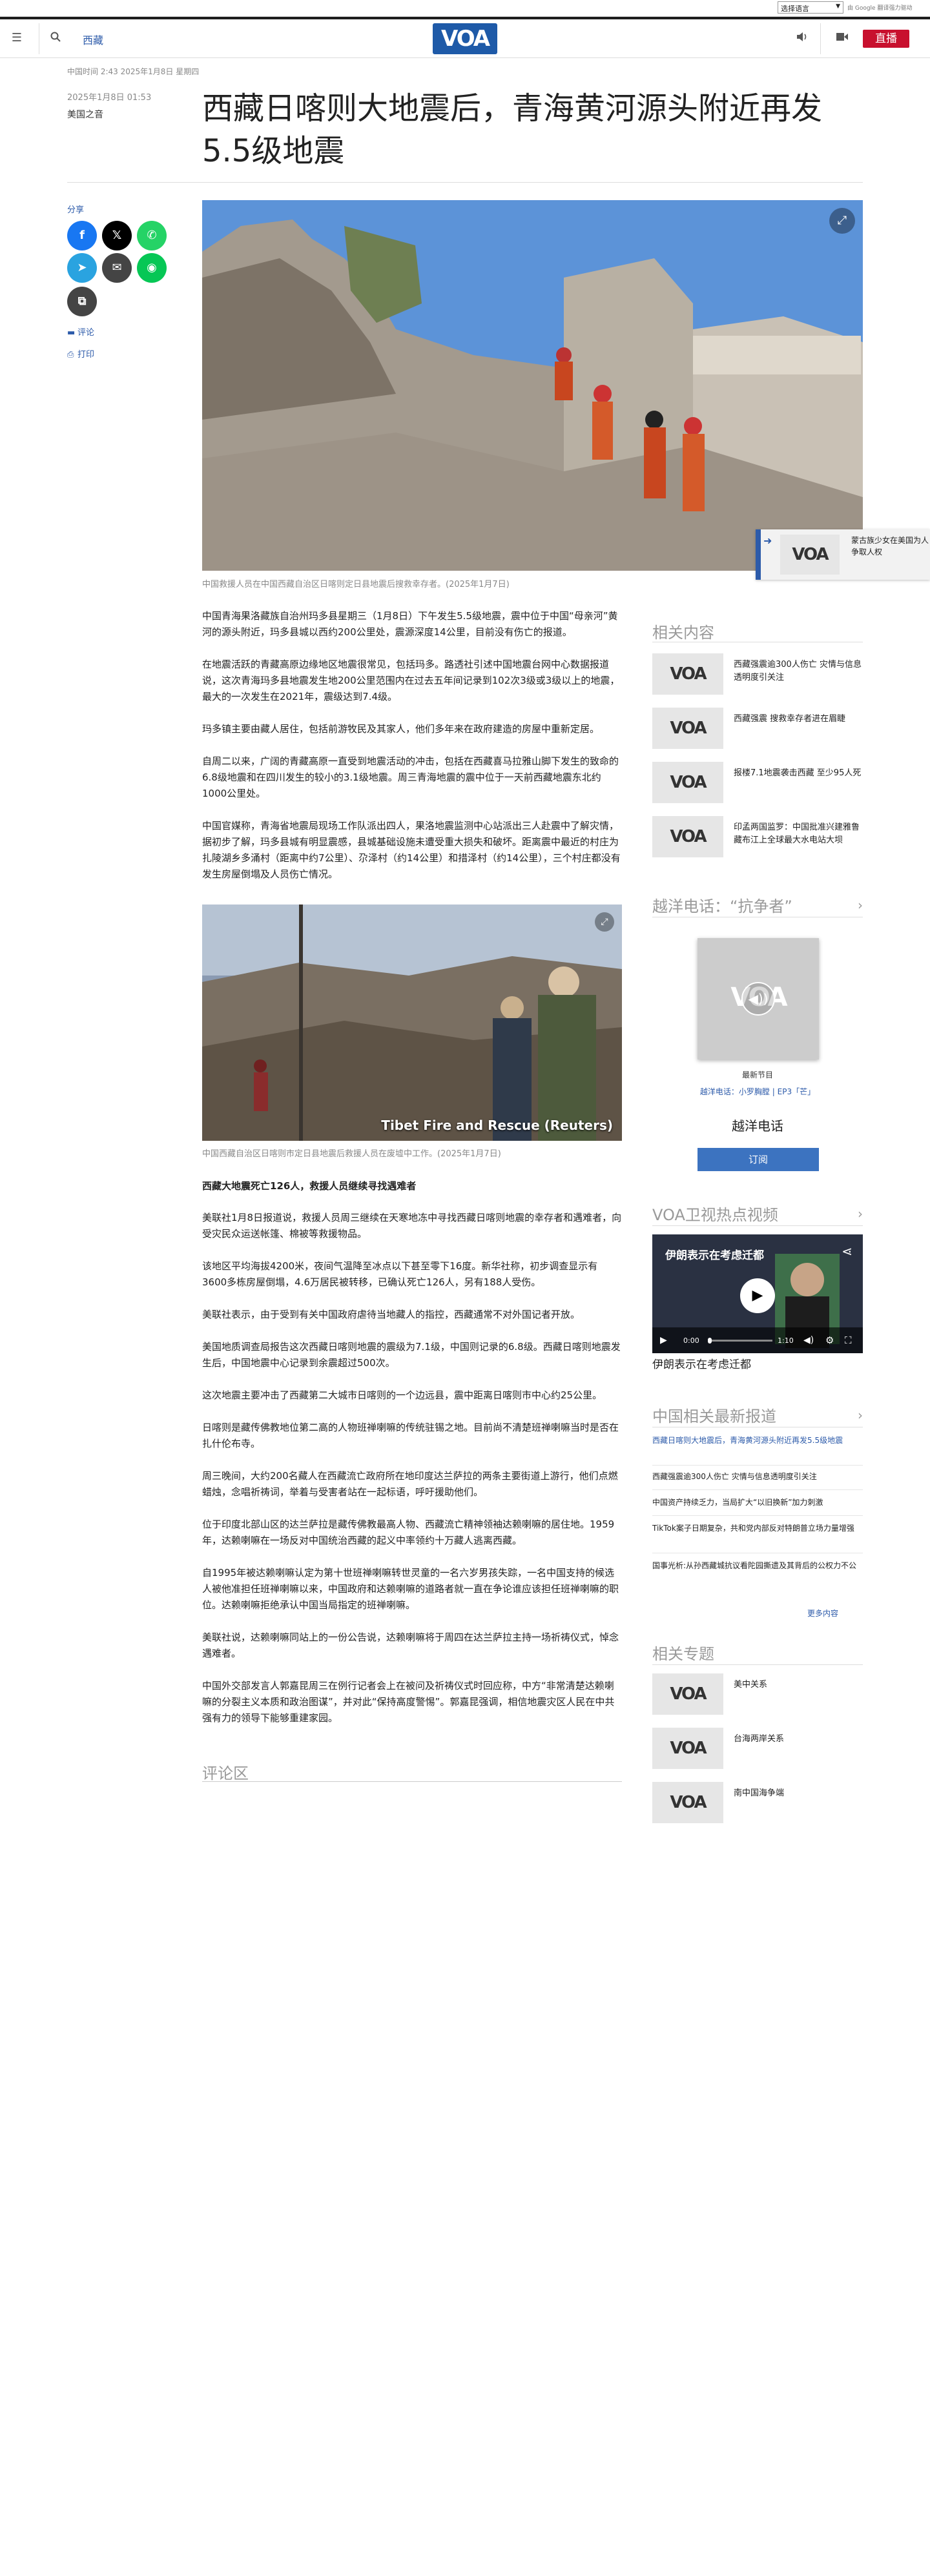 The height and width of the screenshot is (2576, 930). Describe the element at coordinates (757, 729) in the screenshot. I see `related-item: VOA 西藏强震 搜救幸存者进在眉睫` at that location.